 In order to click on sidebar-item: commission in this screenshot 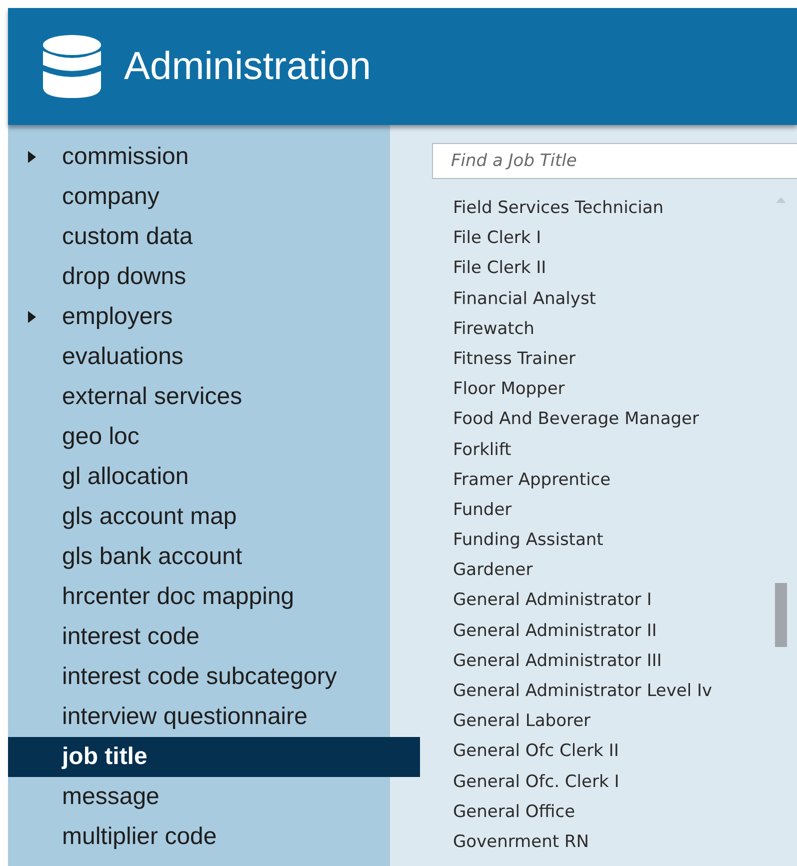, I will do `click(199, 157)`.